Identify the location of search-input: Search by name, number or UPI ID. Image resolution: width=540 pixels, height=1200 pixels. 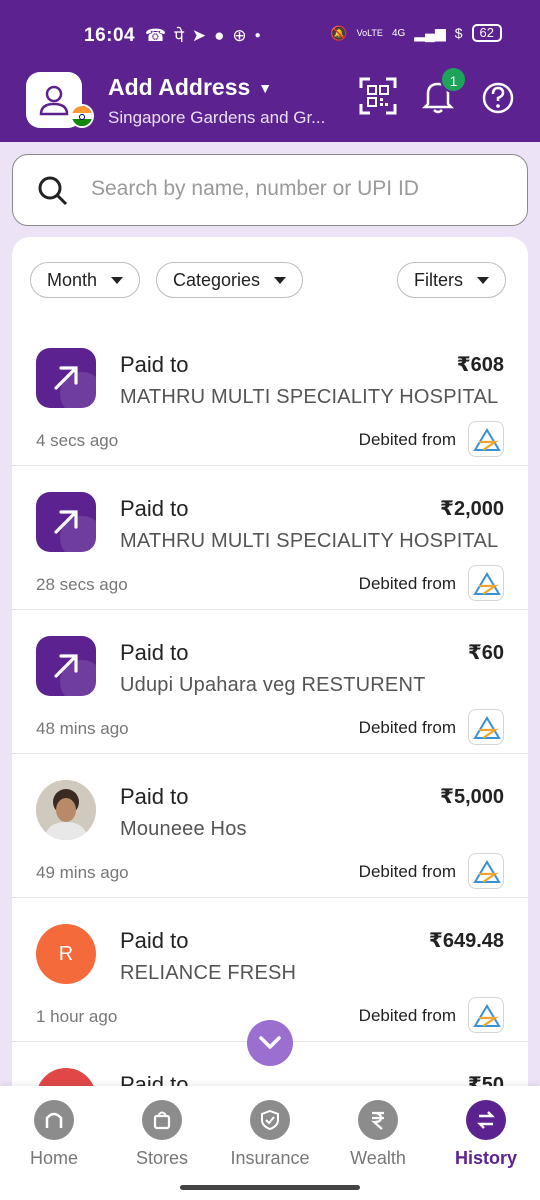
(270, 190).